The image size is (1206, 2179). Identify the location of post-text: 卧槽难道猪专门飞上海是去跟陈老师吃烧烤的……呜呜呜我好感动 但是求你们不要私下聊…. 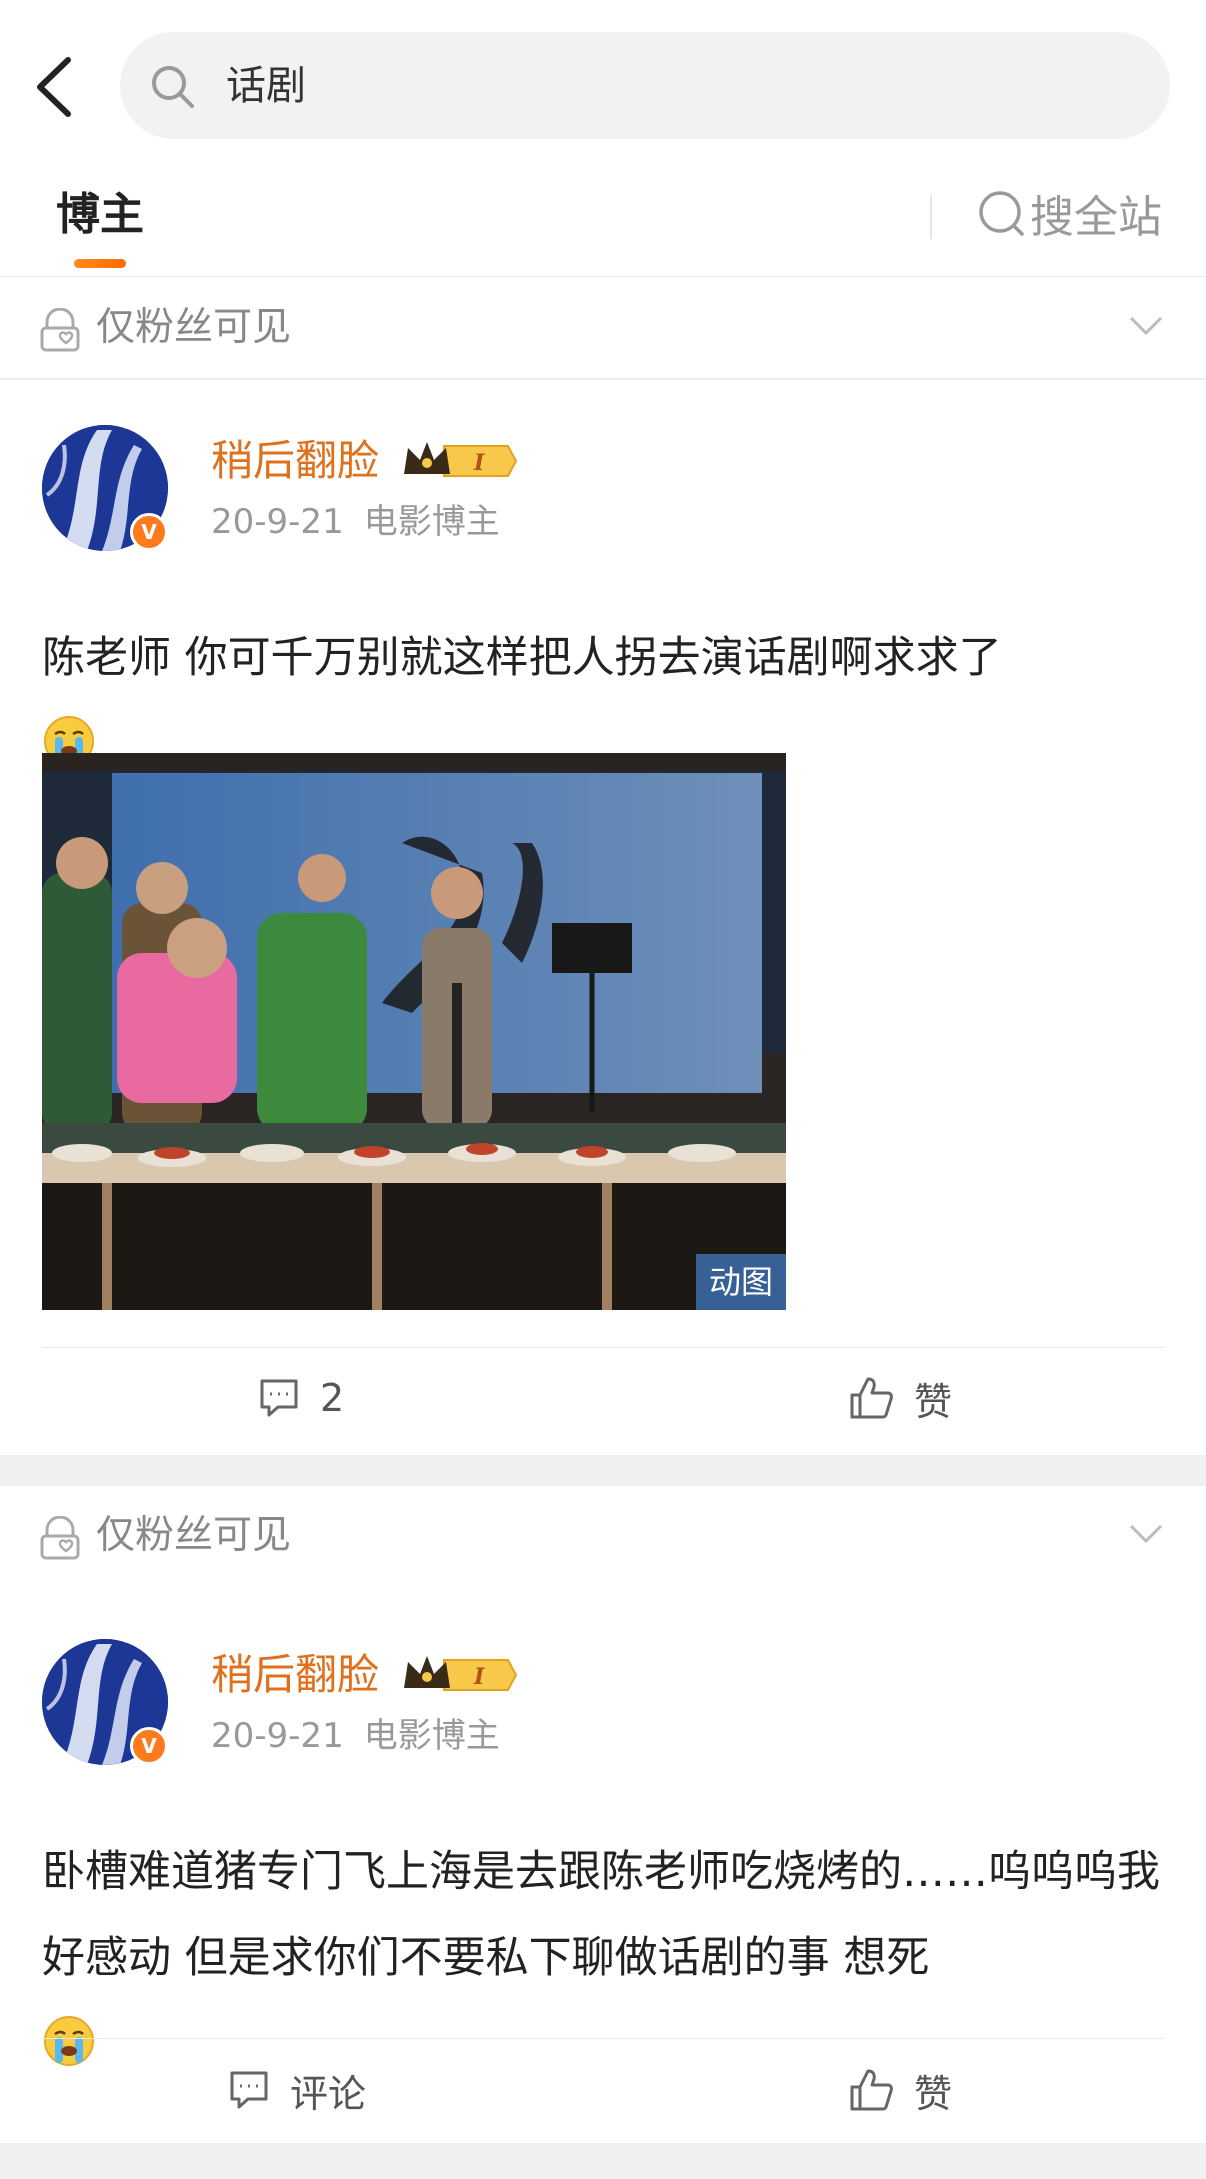
(607, 1958).